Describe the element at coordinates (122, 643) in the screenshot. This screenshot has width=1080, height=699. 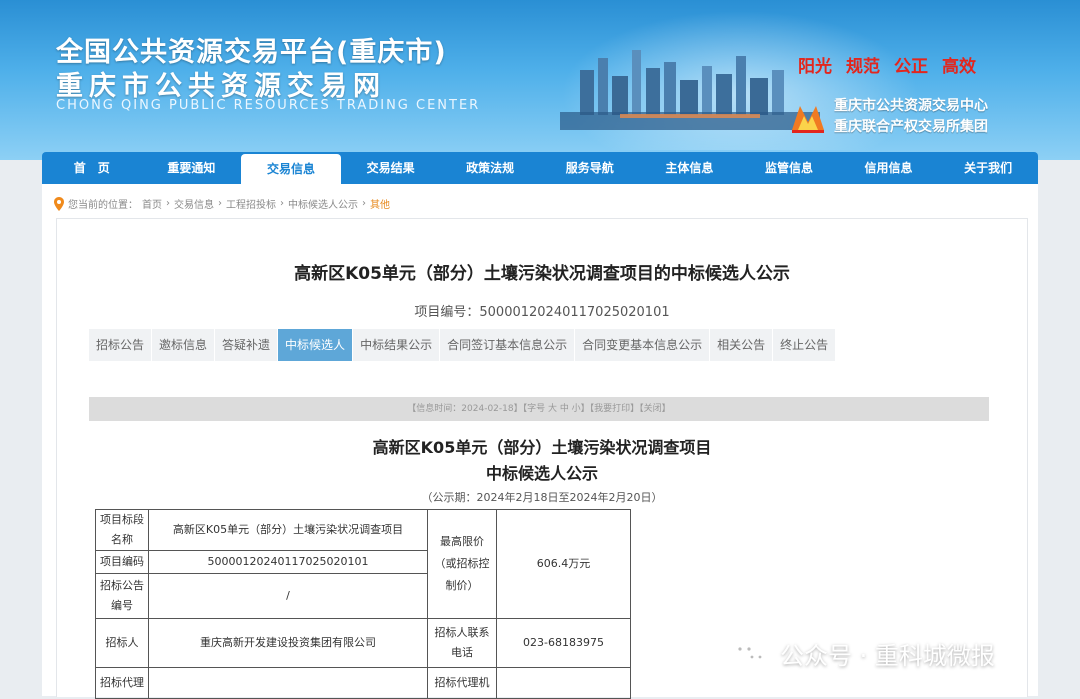
I see `table-cell-label: 招标人` at that location.